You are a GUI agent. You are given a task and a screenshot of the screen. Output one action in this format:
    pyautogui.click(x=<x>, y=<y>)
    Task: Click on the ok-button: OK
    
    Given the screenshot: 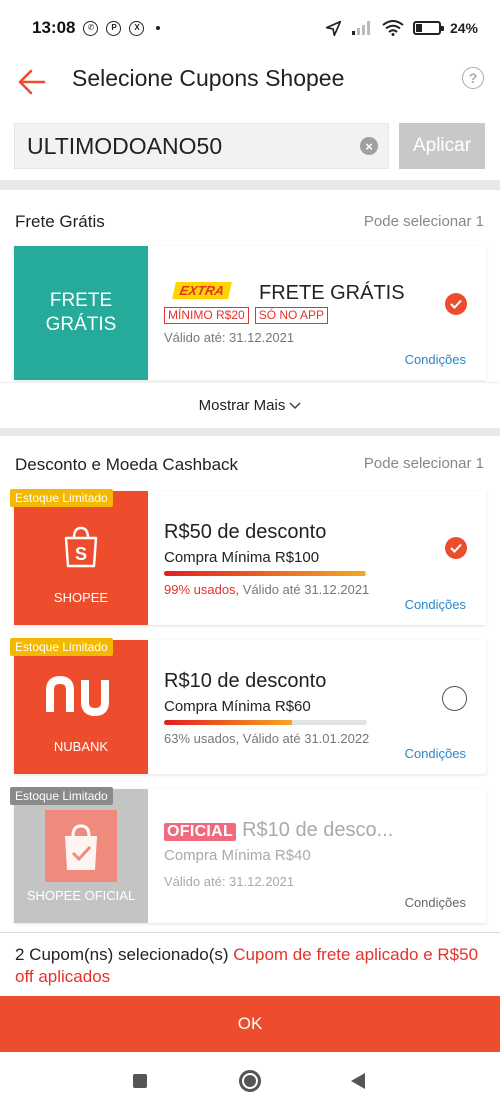 What is the action you would take?
    pyautogui.click(x=250, y=1024)
    